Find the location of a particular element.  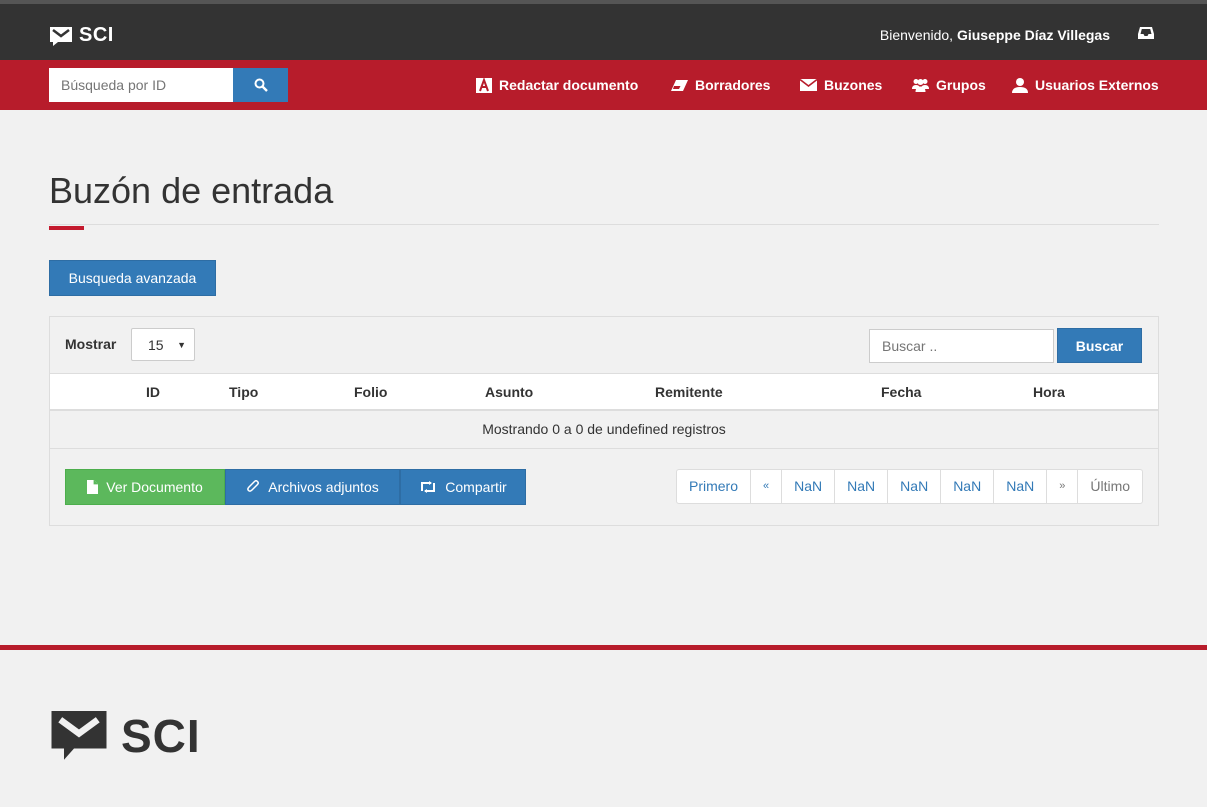

nav-label: Buzones is located at coordinates (853, 85).